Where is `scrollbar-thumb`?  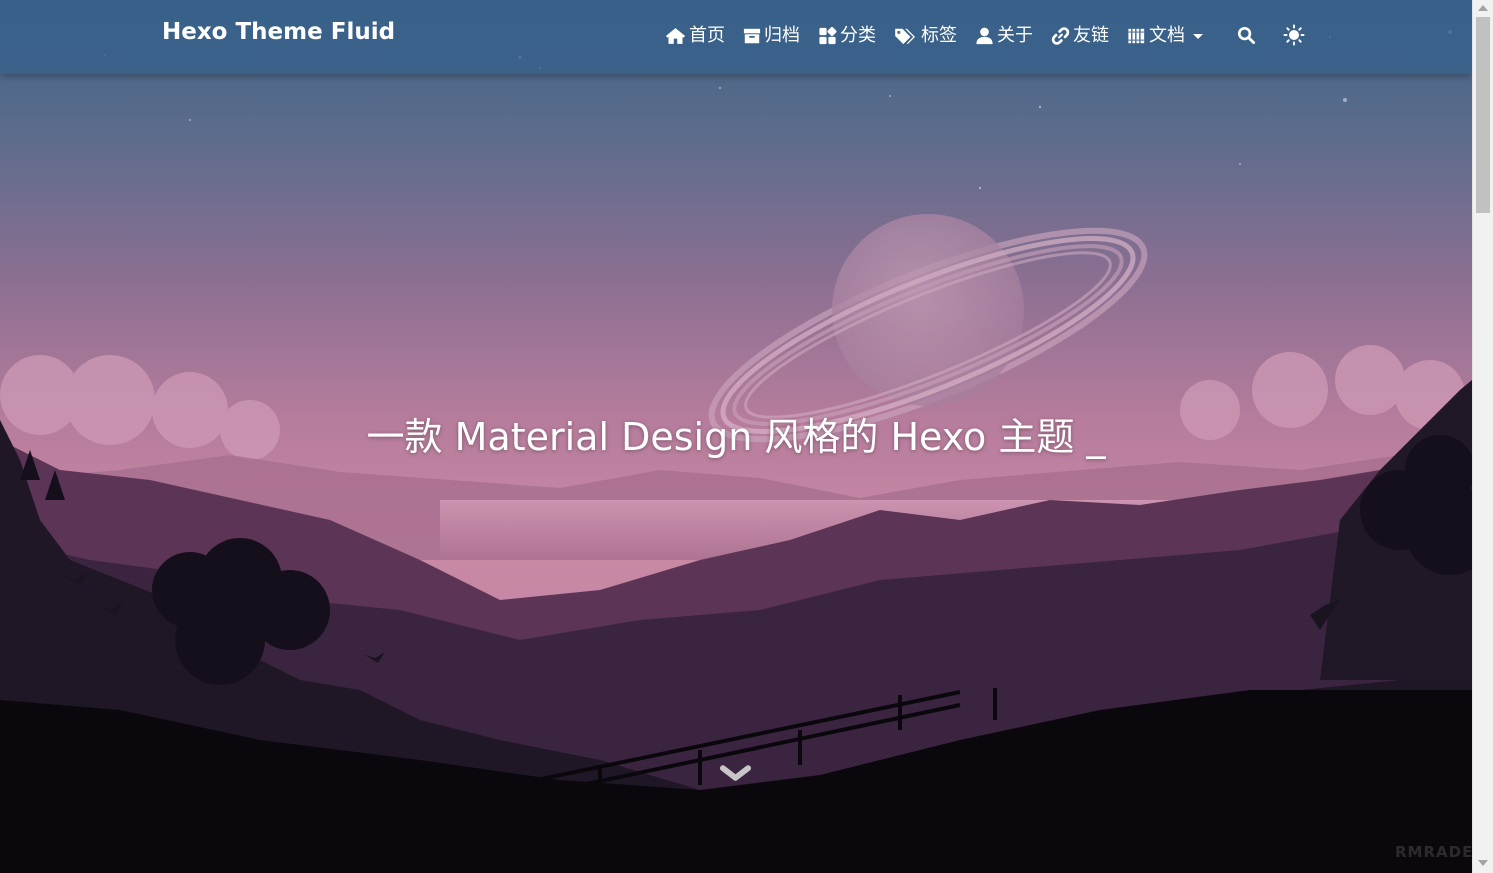 scrollbar-thumb is located at coordinates (1483, 115).